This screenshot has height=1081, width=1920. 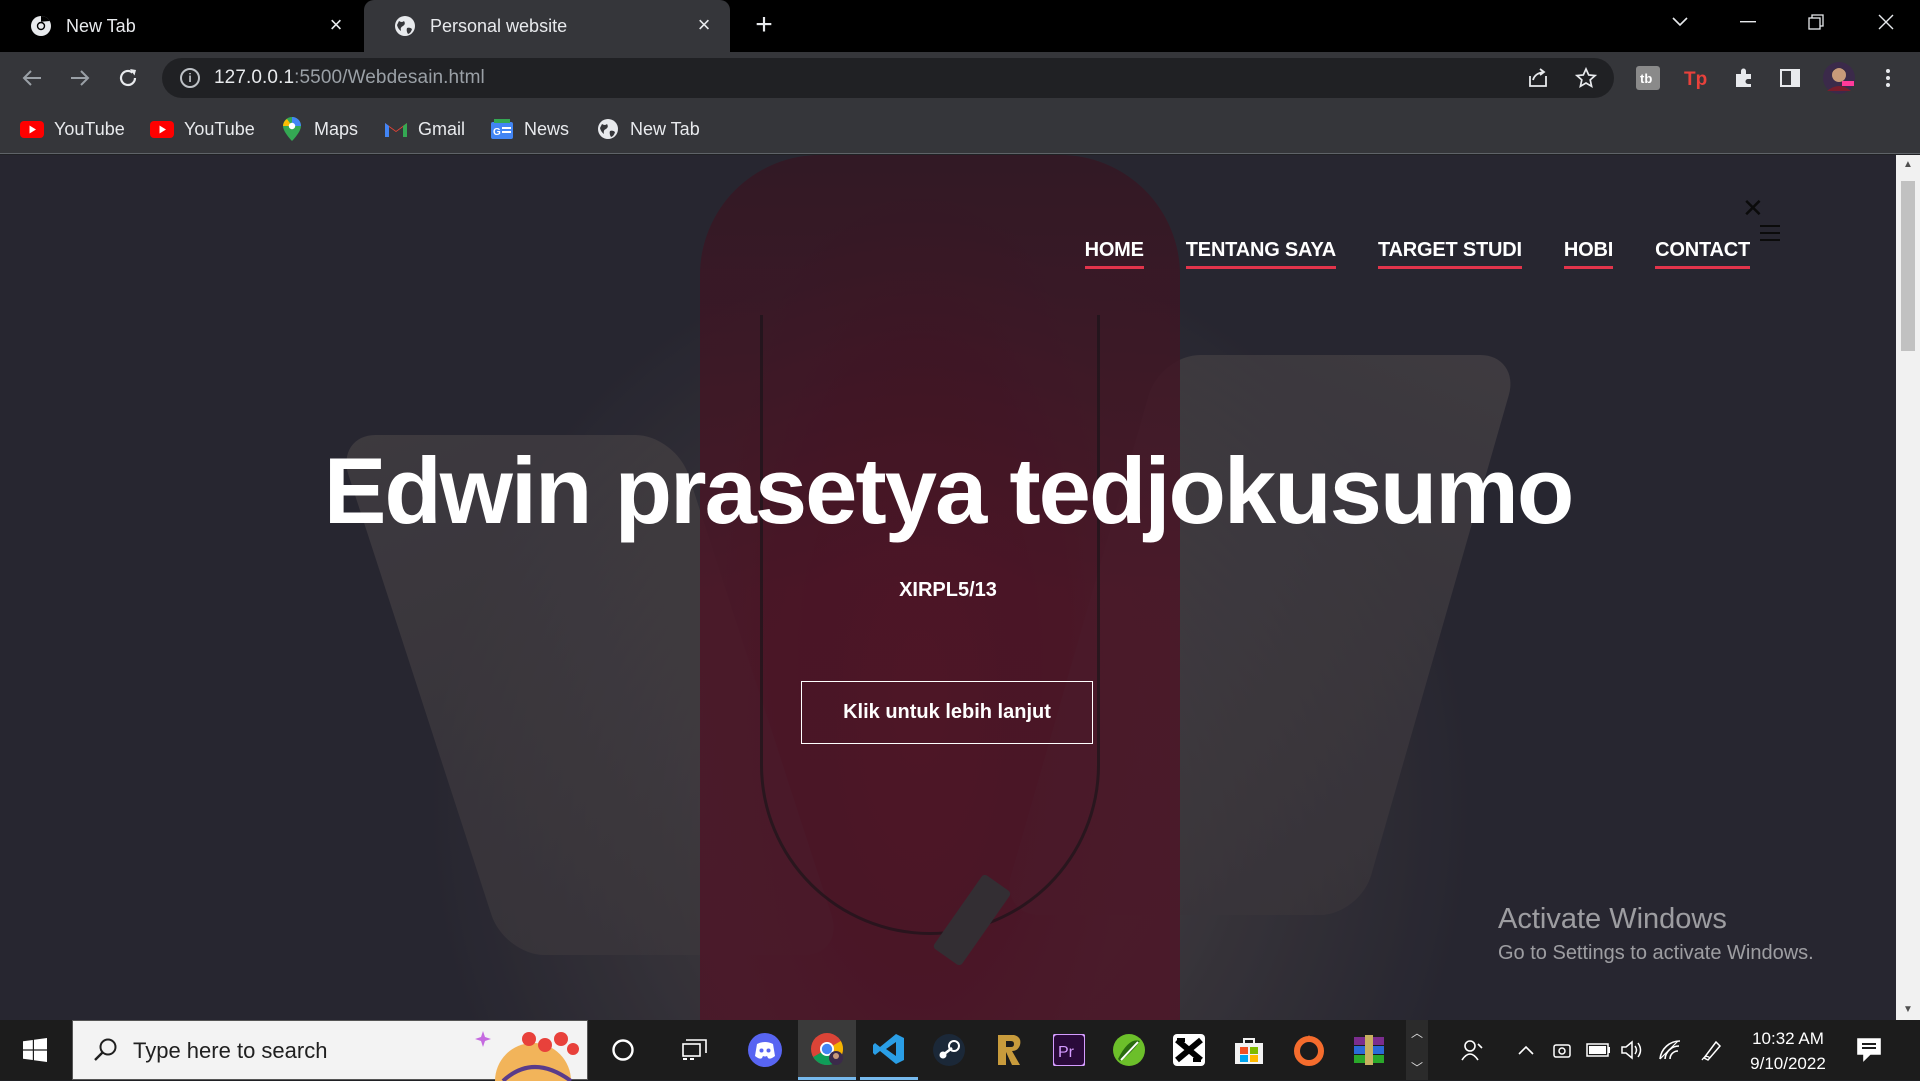 What do you see at coordinates (1816, 22) in the screenshot?
I see `restore-button` at bounding box center [1816, 22].